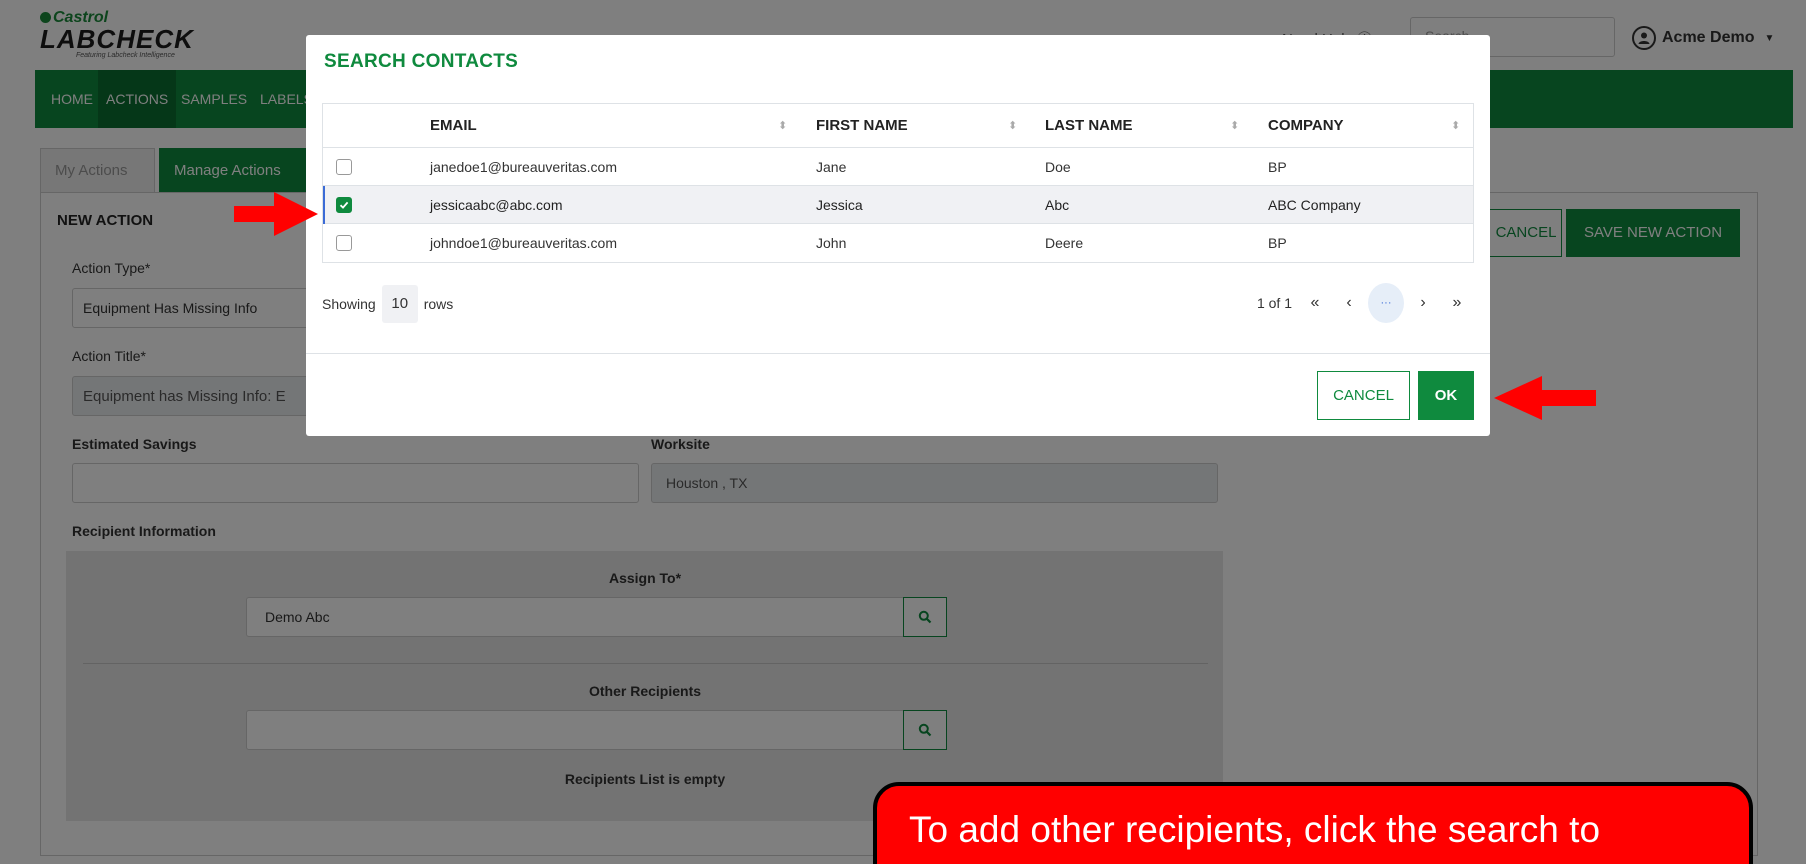 This screenshot has height=864, width=1806. What do you see at coordinates (1363, 395) in the screenshot?
I see `modal-cancel-button: CANCEL` at bounding box center [1363, 395].